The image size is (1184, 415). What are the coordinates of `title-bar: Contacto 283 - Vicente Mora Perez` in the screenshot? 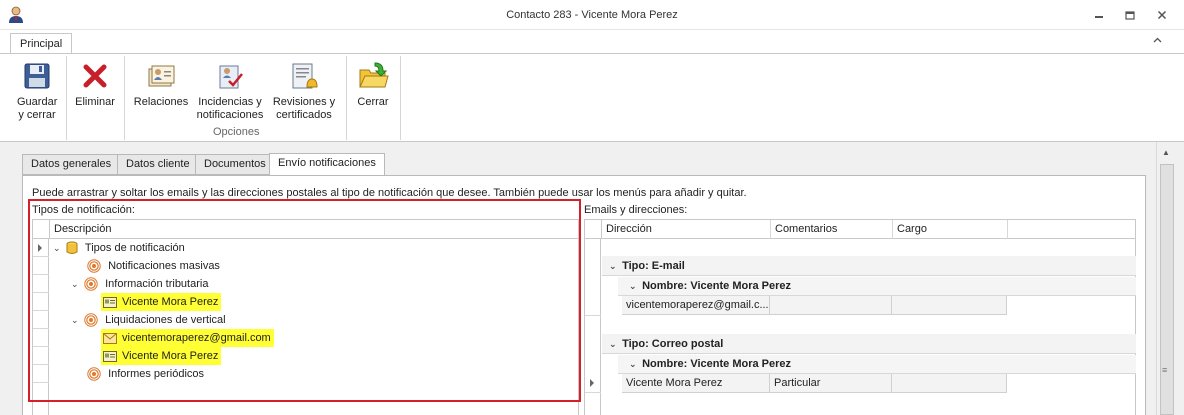 It's located at (592, 15).